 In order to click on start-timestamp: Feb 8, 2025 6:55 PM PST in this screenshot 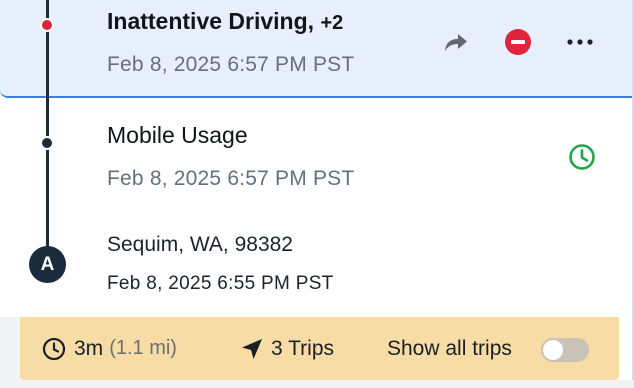, I will do `click(220, 283)`.